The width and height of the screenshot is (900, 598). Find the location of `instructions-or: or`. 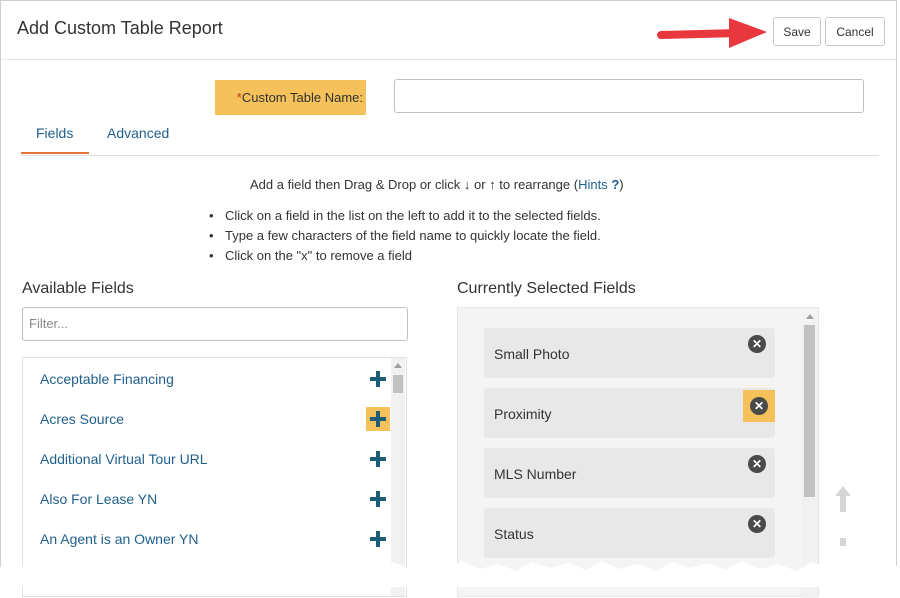

instructions-or: or is located at coordinates (480, 184).